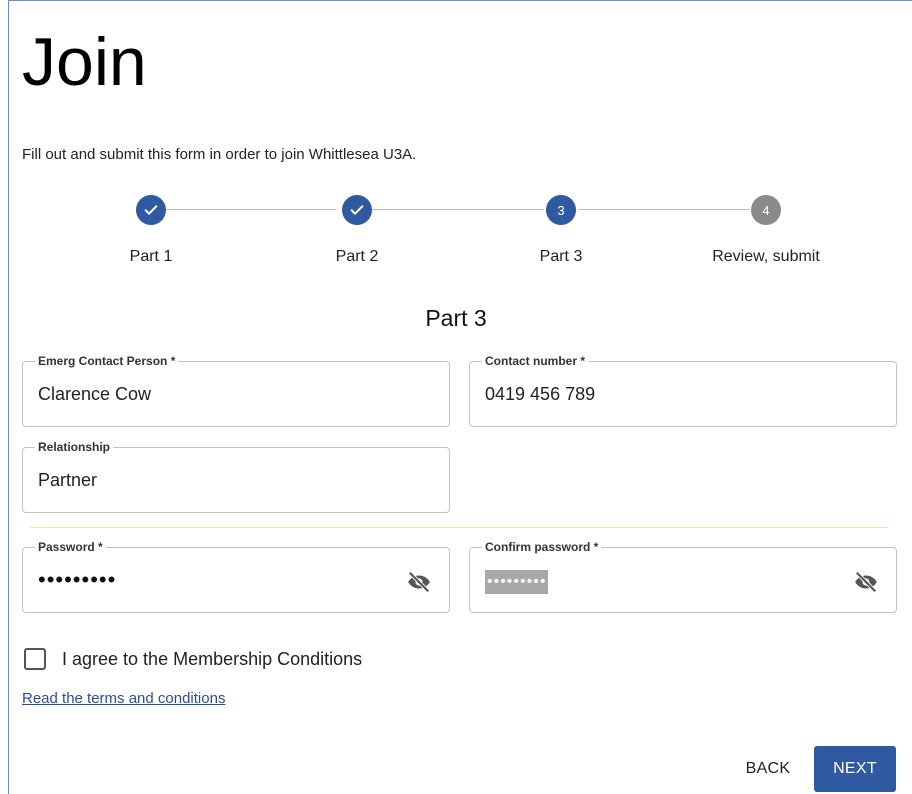 Image resolution: width=912 pixels, height=794 pixels. Describe the element at coordinates (84, 62) in the screenshot. I see `page-title: Join` at that location.